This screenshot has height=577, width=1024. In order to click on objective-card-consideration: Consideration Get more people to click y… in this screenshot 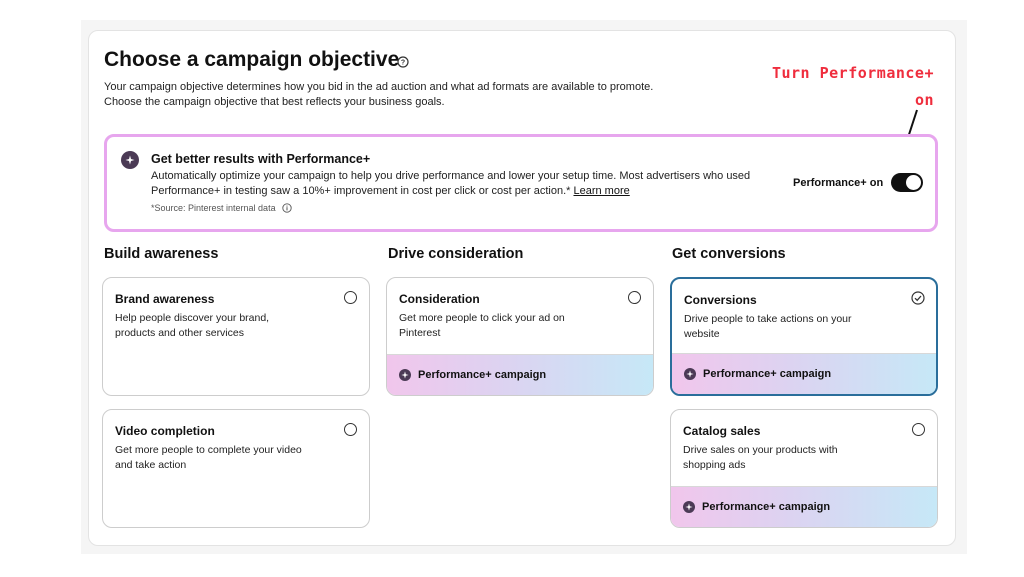, I will do `click(520, 336)`.